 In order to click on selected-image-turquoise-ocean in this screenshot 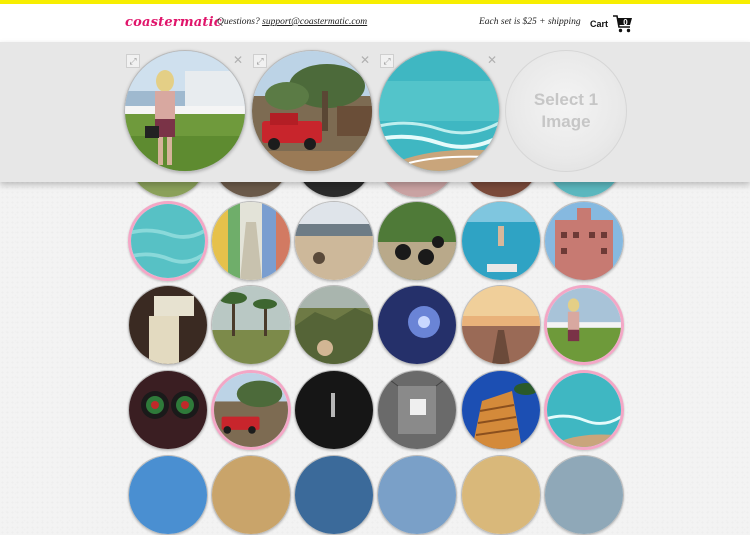, I will do `click(439, 111)`.